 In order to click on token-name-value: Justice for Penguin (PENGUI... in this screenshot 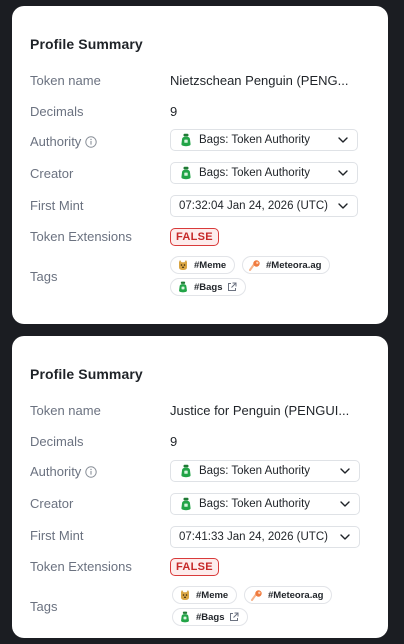, I will do `click(260, 410)`.